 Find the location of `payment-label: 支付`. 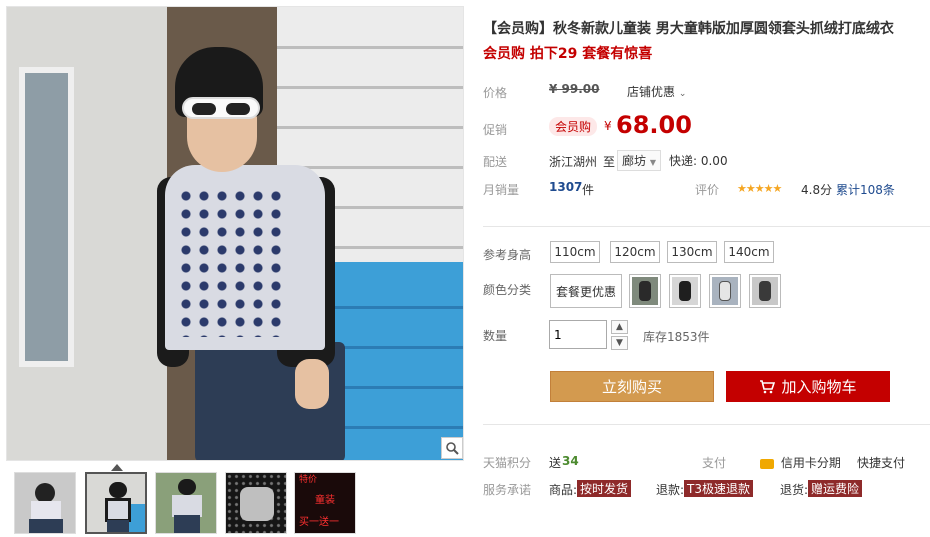

payment-label: 支付 is located at coordinates (714, 463).